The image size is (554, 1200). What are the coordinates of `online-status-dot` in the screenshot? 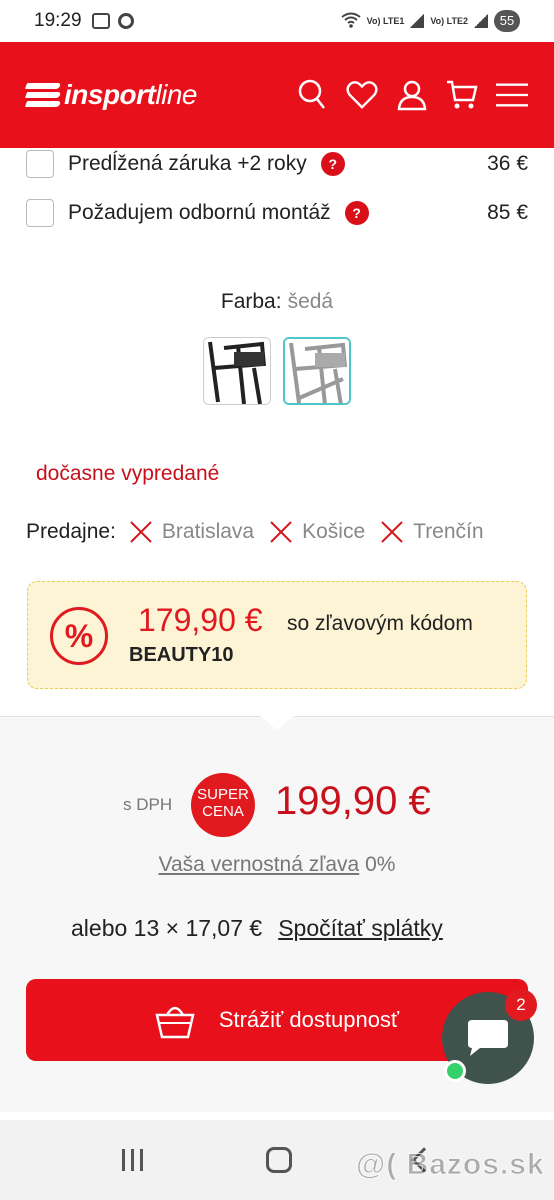 It's located at (455, 1071).